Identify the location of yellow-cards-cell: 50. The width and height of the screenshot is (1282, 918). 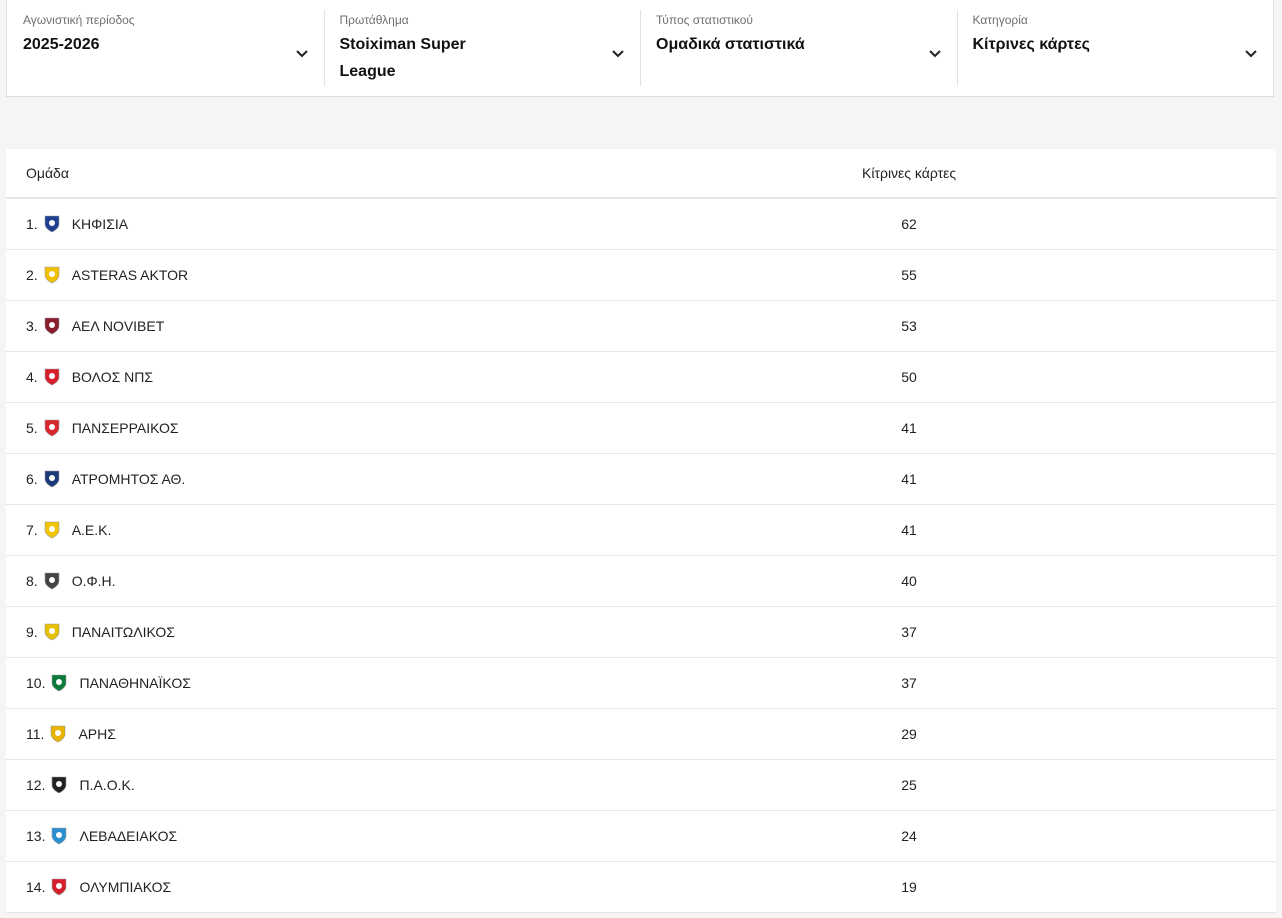
(1068, 377).